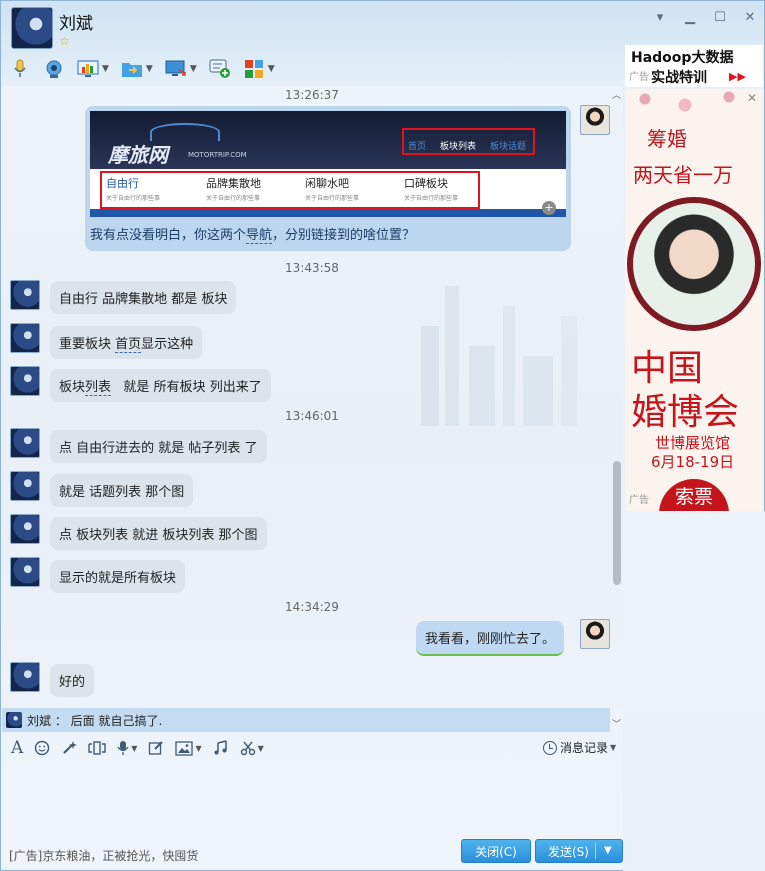 The image size is (765, 871). I want to click on apps-button: ▼, so click(259, 69).